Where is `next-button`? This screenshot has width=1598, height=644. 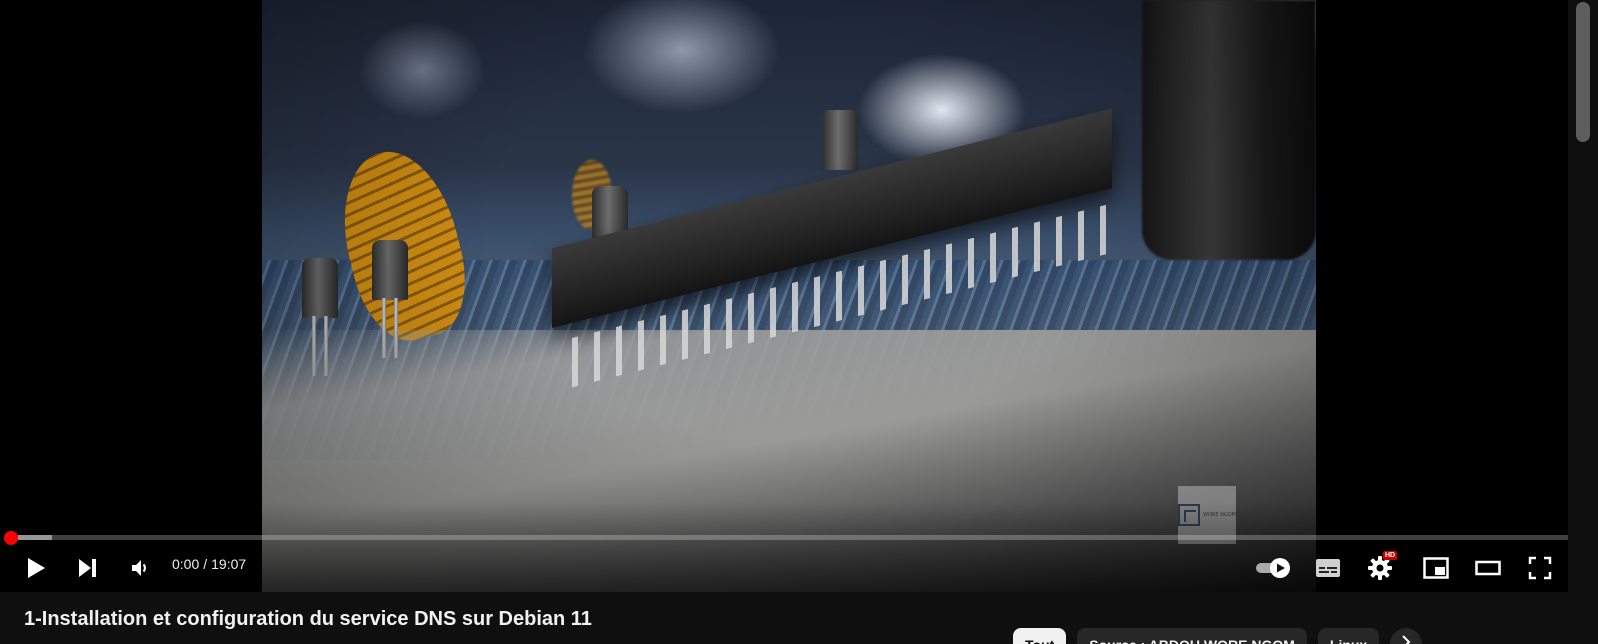
next-button is located at coordinates (88, 568).